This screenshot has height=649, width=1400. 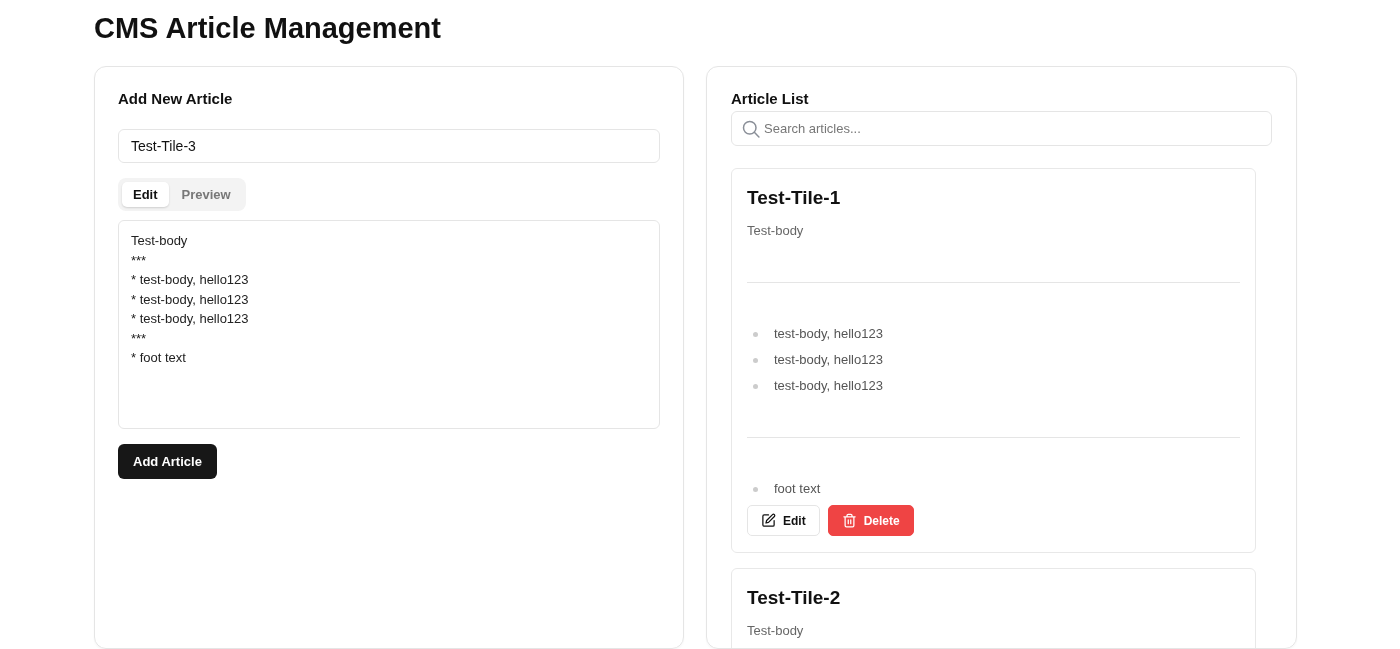 I want to click on section-heading: Article List, so click(x=770, y=99).